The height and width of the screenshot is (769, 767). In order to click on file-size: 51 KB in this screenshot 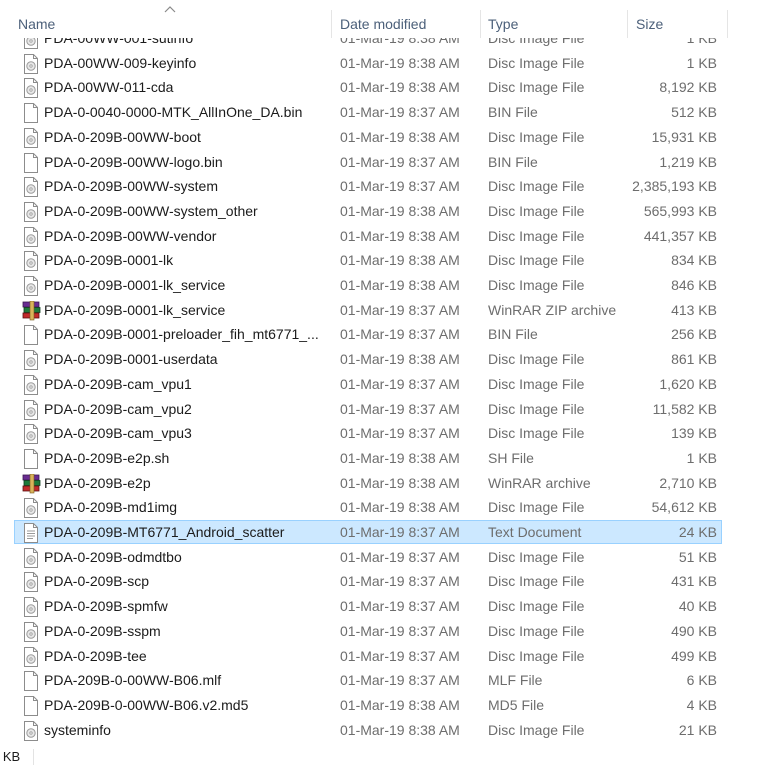, I will do `click(697, 557)`.